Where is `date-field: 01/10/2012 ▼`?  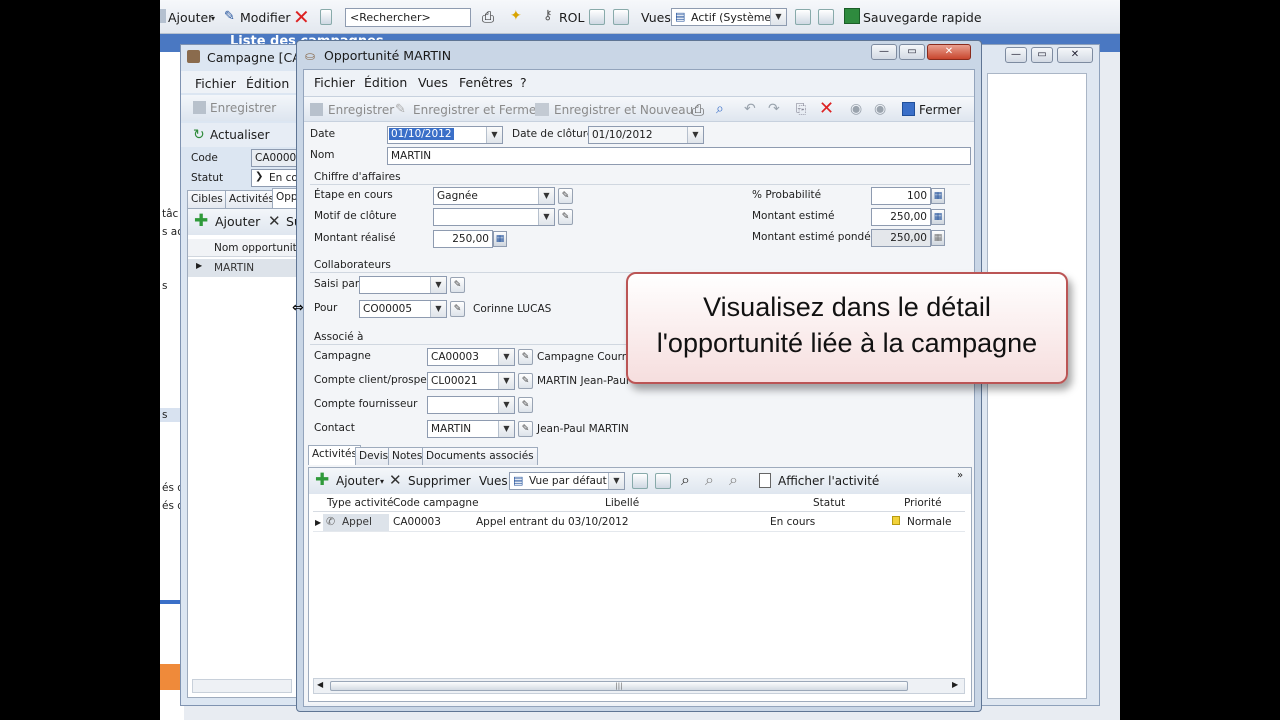
date-field: 01/10/2012 ▼ is located at coordinates (445, 135).